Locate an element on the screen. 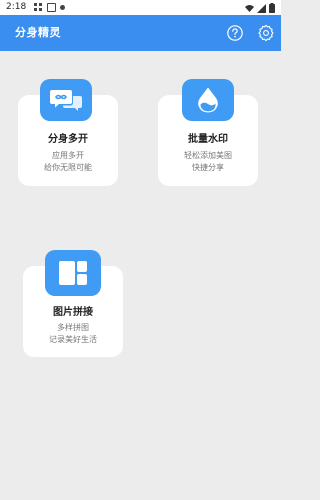  signal-icon is located at coordinates (261, 8).